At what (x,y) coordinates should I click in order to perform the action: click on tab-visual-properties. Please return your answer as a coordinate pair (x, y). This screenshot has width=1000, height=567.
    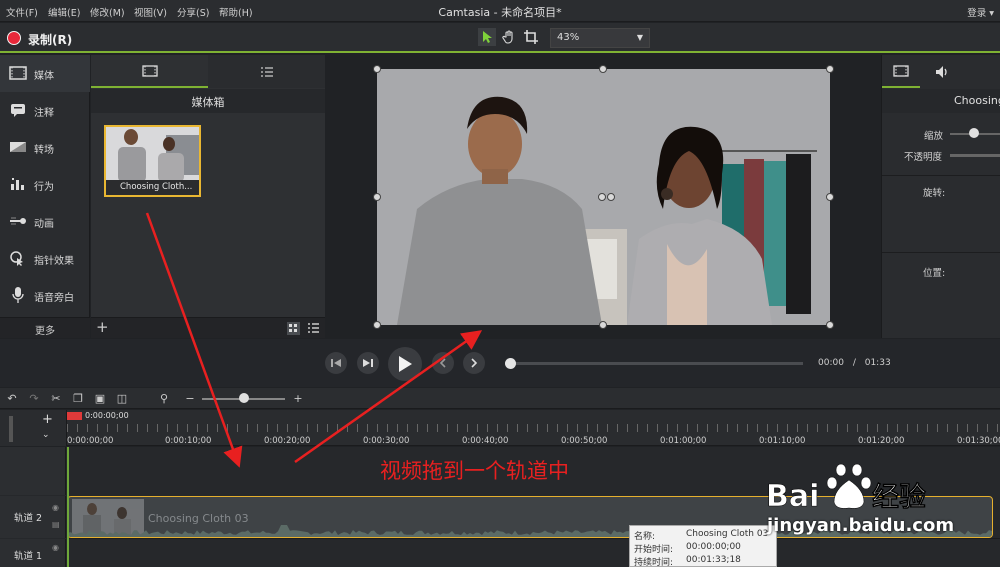
    Looking at the image, I should click on (901, 71).